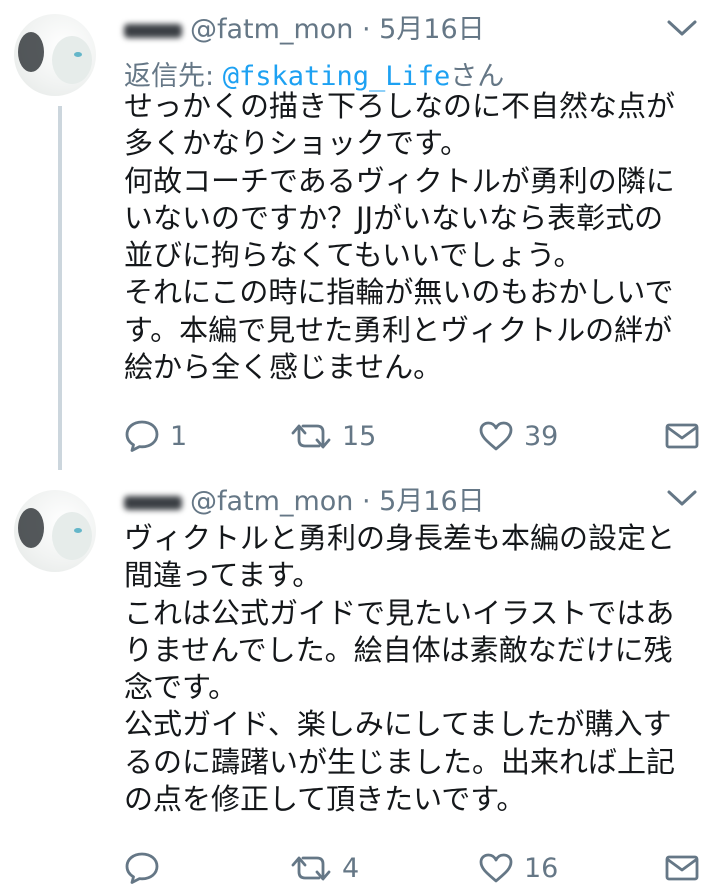  What do you see at coordinates (223, 575) in the screenshot?
I see `tweet-text-line: 間違ってます。` at bounding box center [223, 575].